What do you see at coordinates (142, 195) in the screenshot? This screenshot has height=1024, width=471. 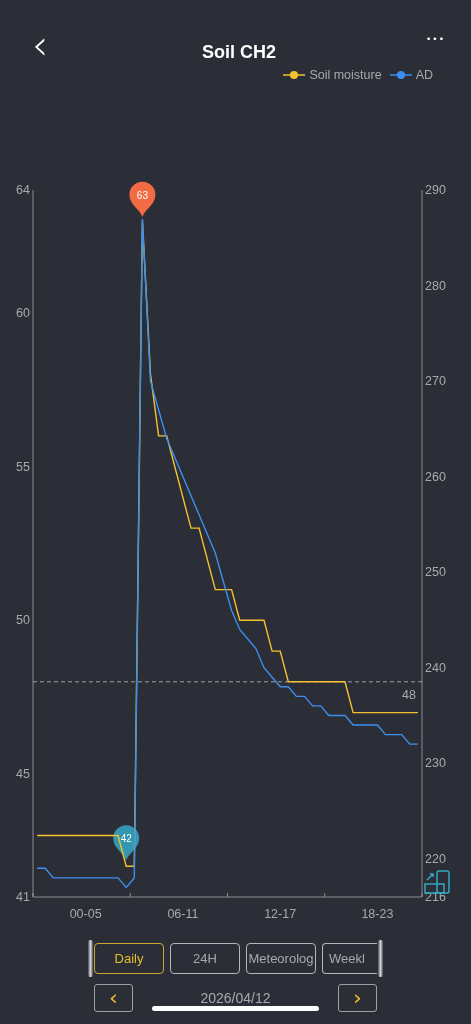 I see `marker-value: 63` at bounding box center [142, 195].